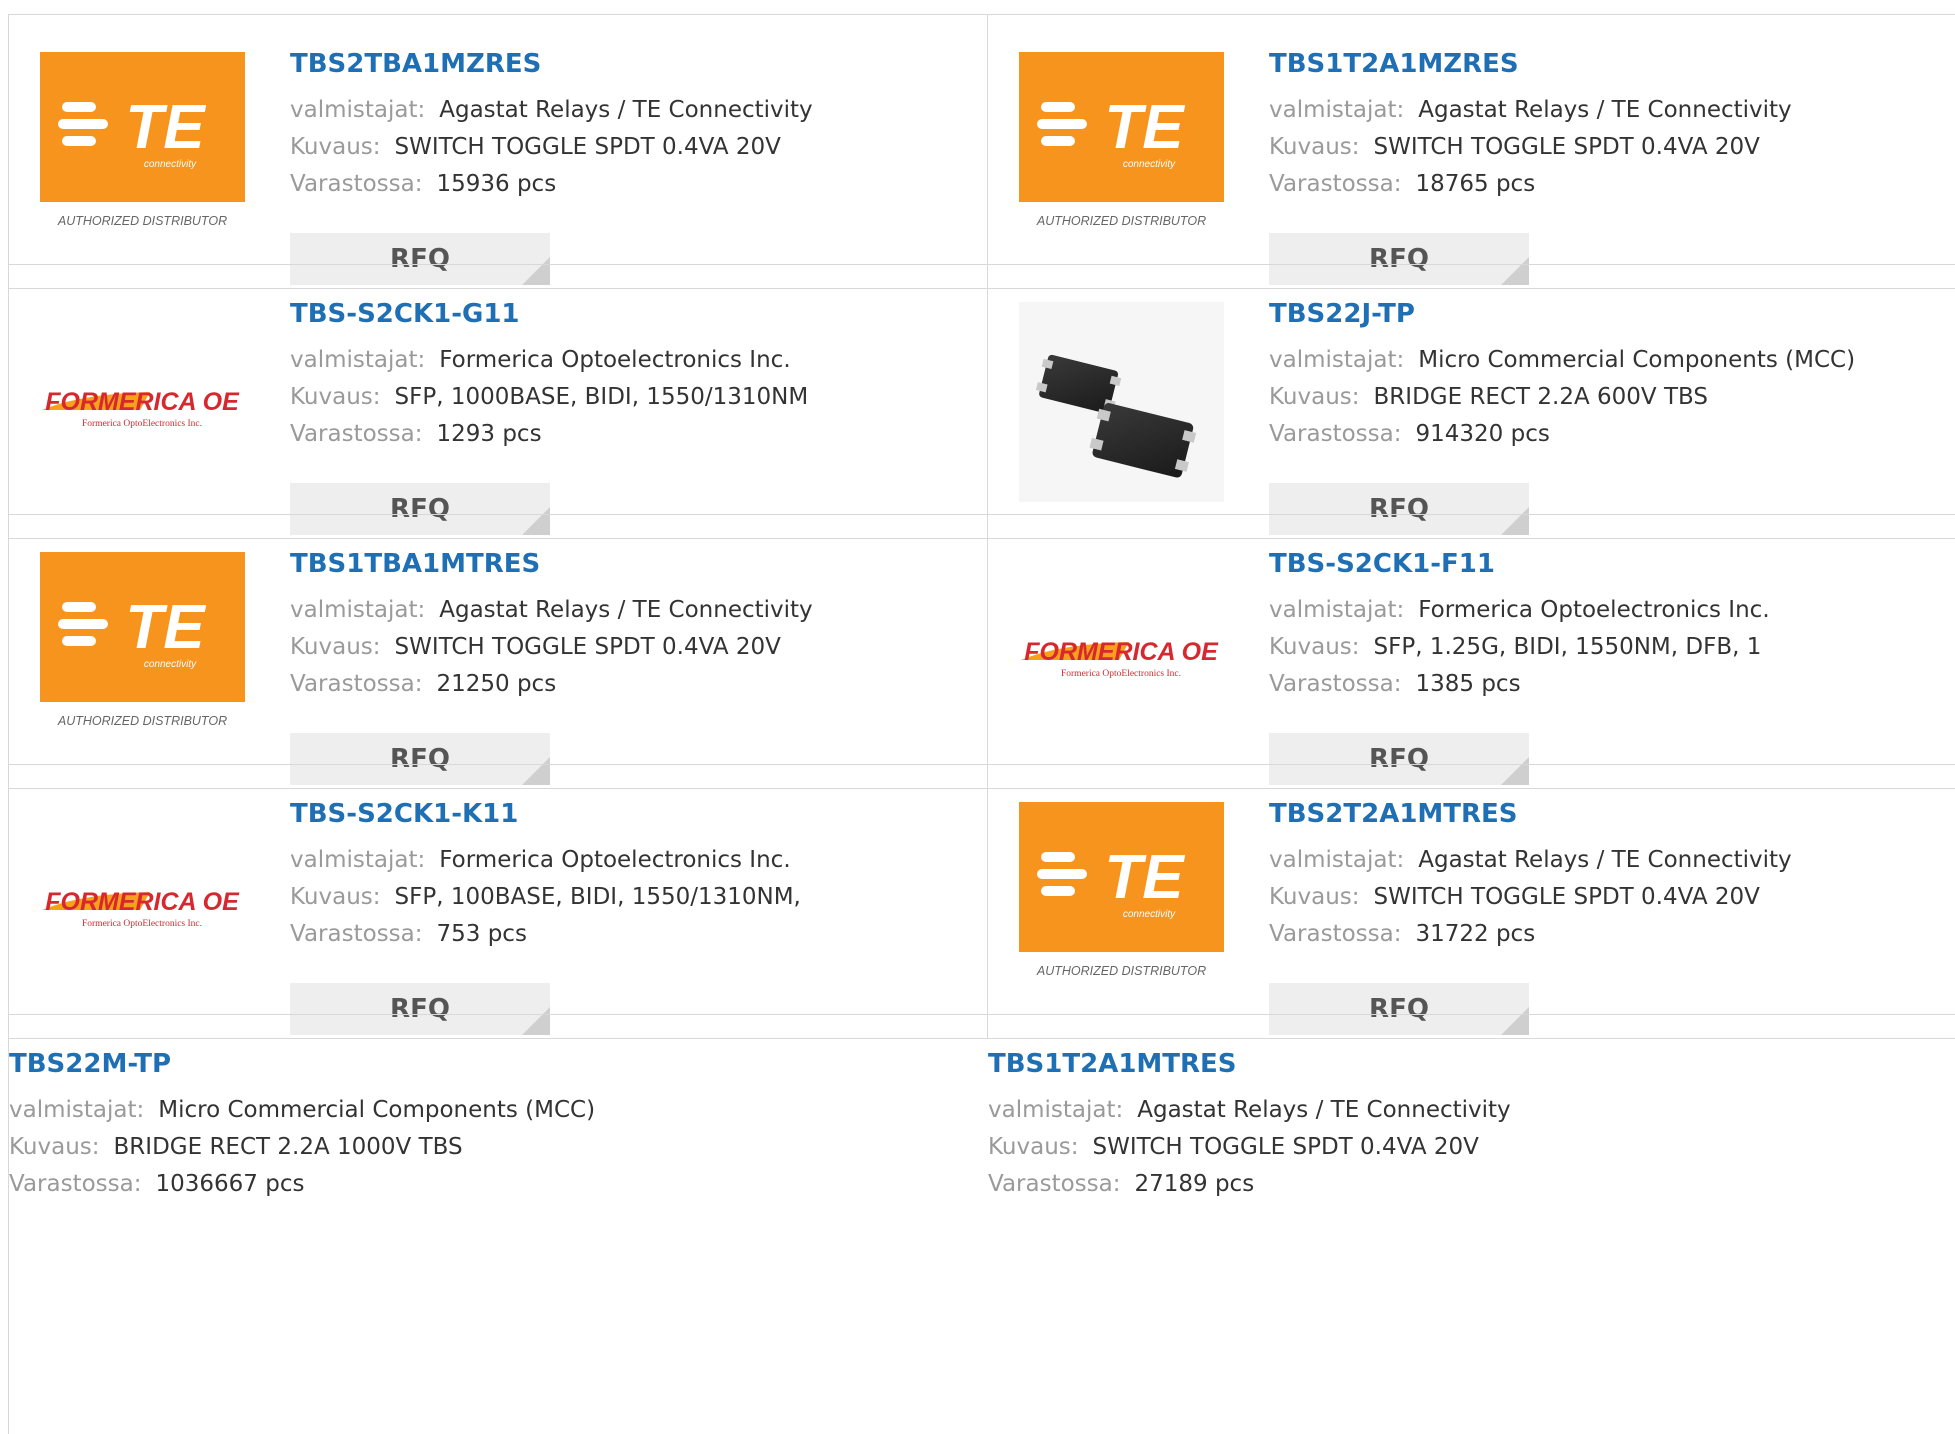 The height and width of the screenshot is (1434, 1955). What do you see at coordinates (1562, 314) in the screenshot?
I see `part-number-link: TBS22J-TP` at bounding box center [1562, 314].